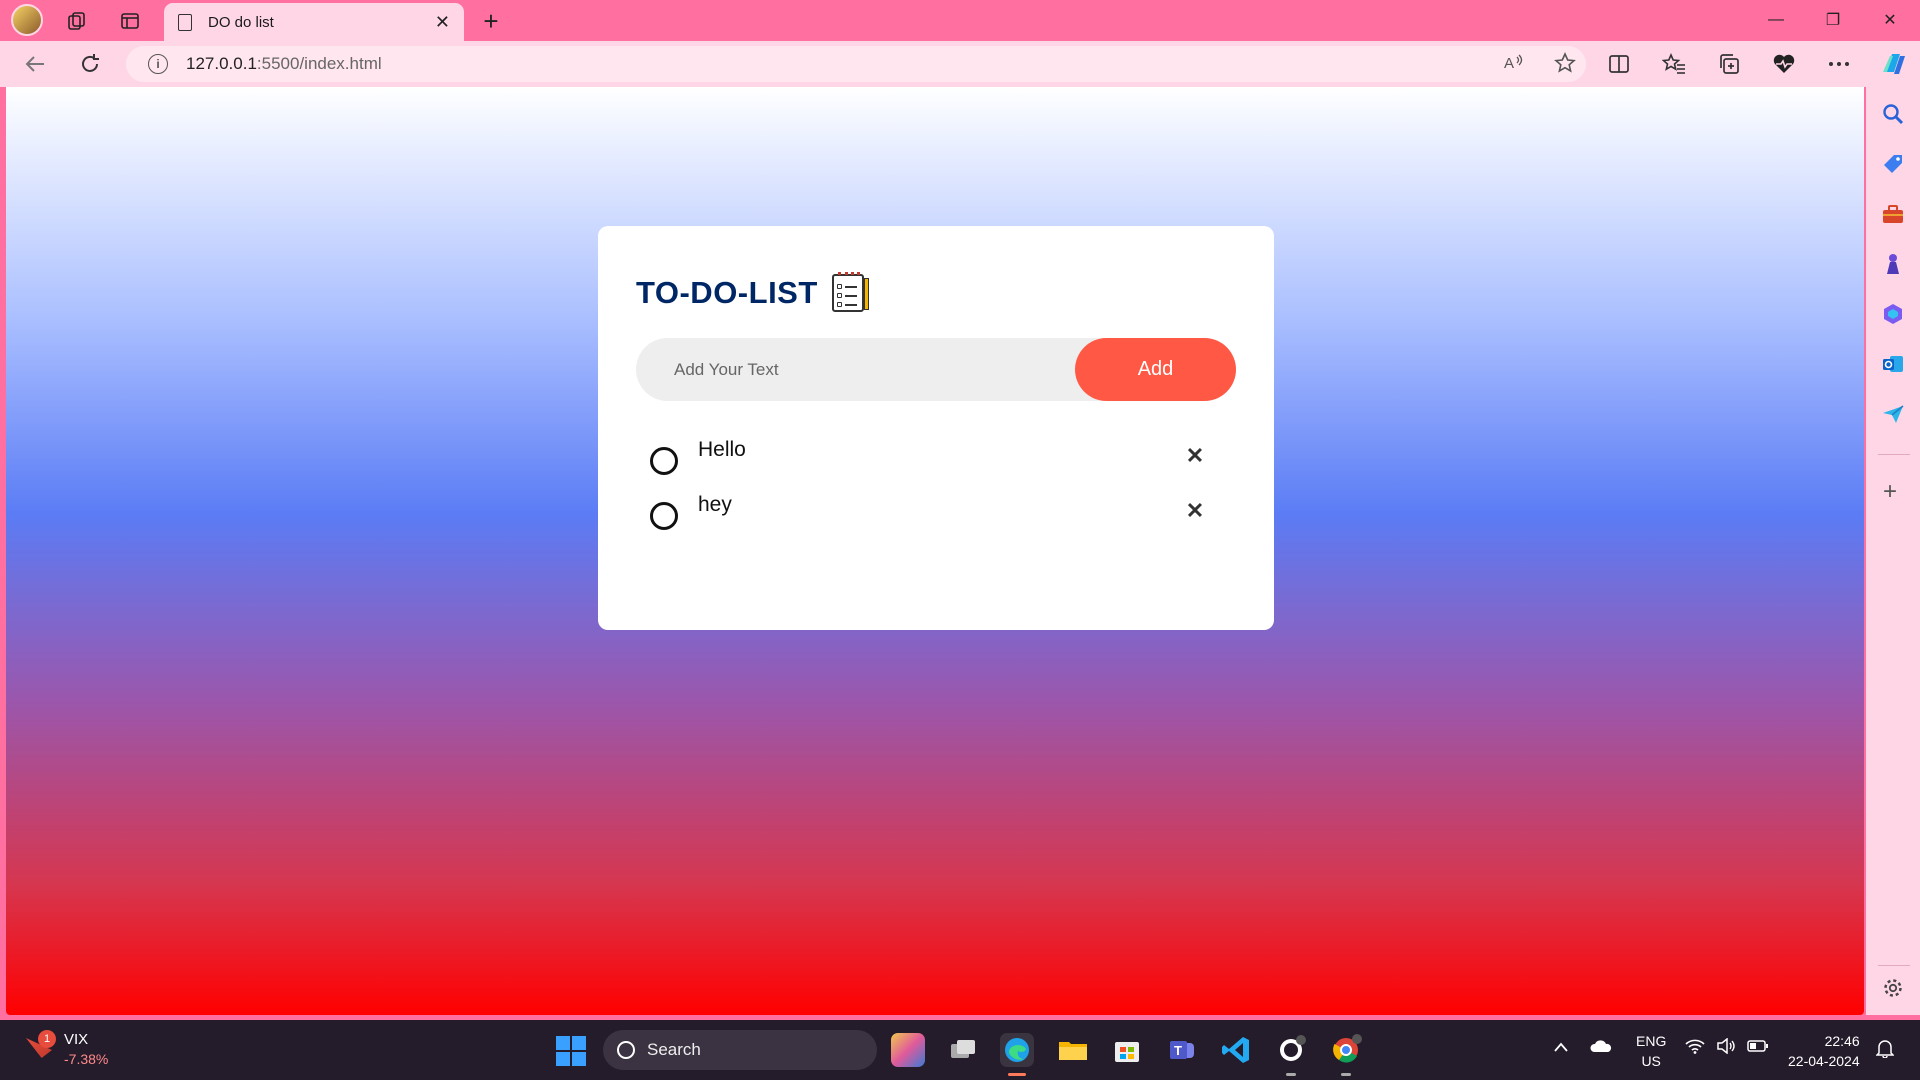 This screenshot has height=1080, width=1920. What do you see at coordinates (936, 463) in the screenshot?
I see `list-item: Hello ✕` at bounding box center [936, 463].